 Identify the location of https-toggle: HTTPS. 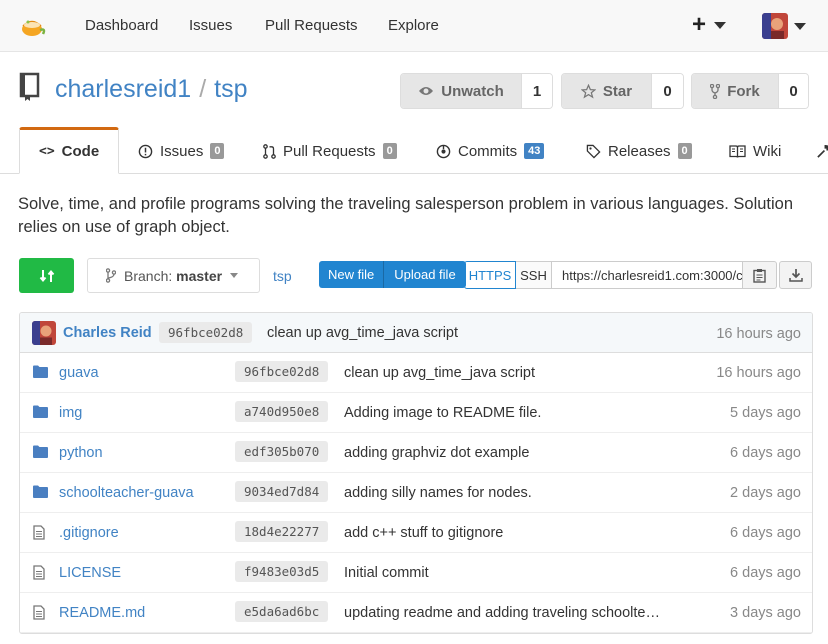
(490, 275).